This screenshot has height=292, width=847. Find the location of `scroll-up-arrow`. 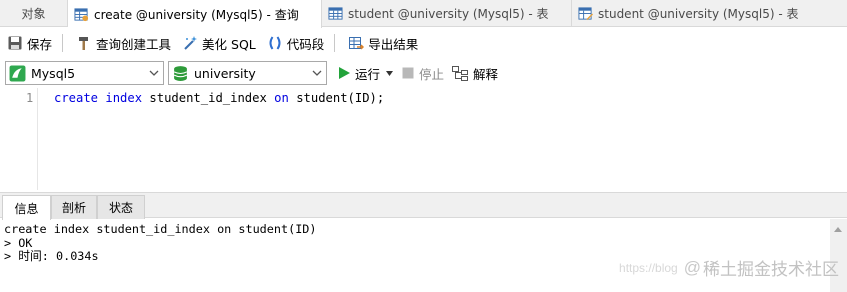

scroll-up-arrow is located at coordinates (838, 229).